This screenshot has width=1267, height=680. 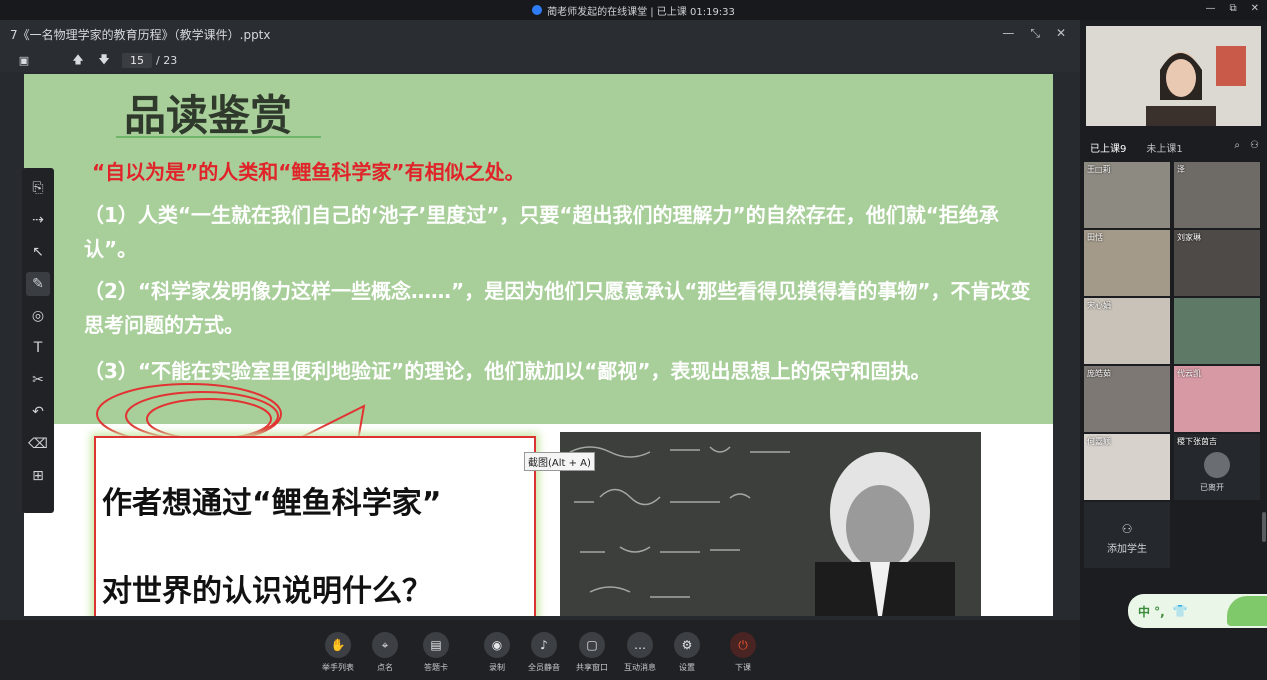 I want to click on share-window-button: ▢ 共享窗口, so click(x=592, y=652).